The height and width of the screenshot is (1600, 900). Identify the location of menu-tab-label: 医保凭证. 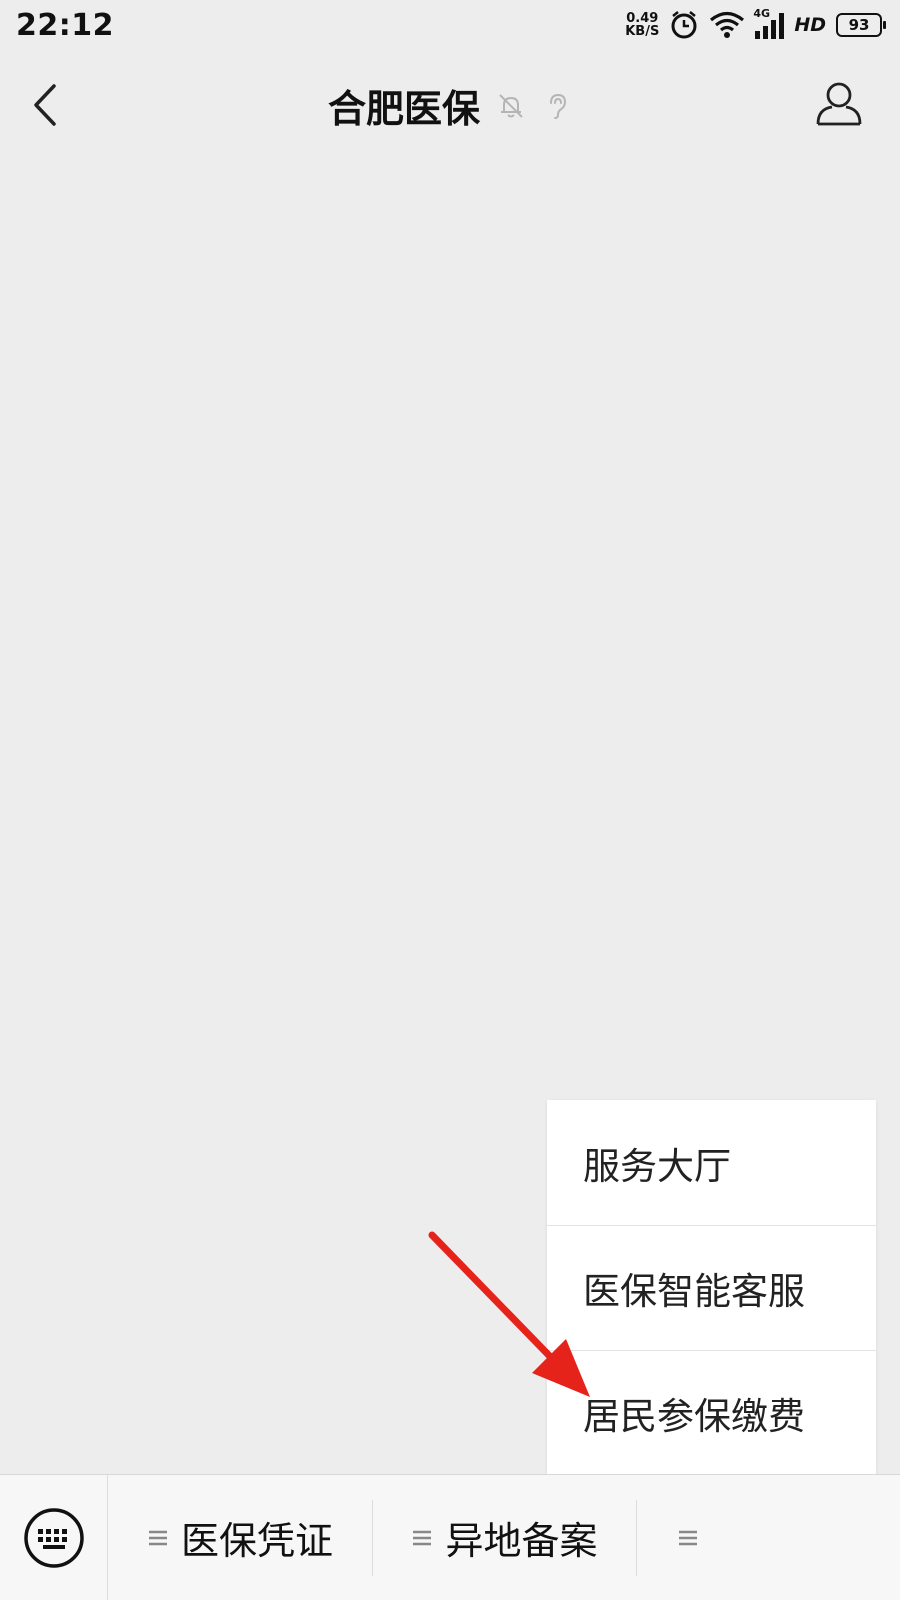
(256, 1541).